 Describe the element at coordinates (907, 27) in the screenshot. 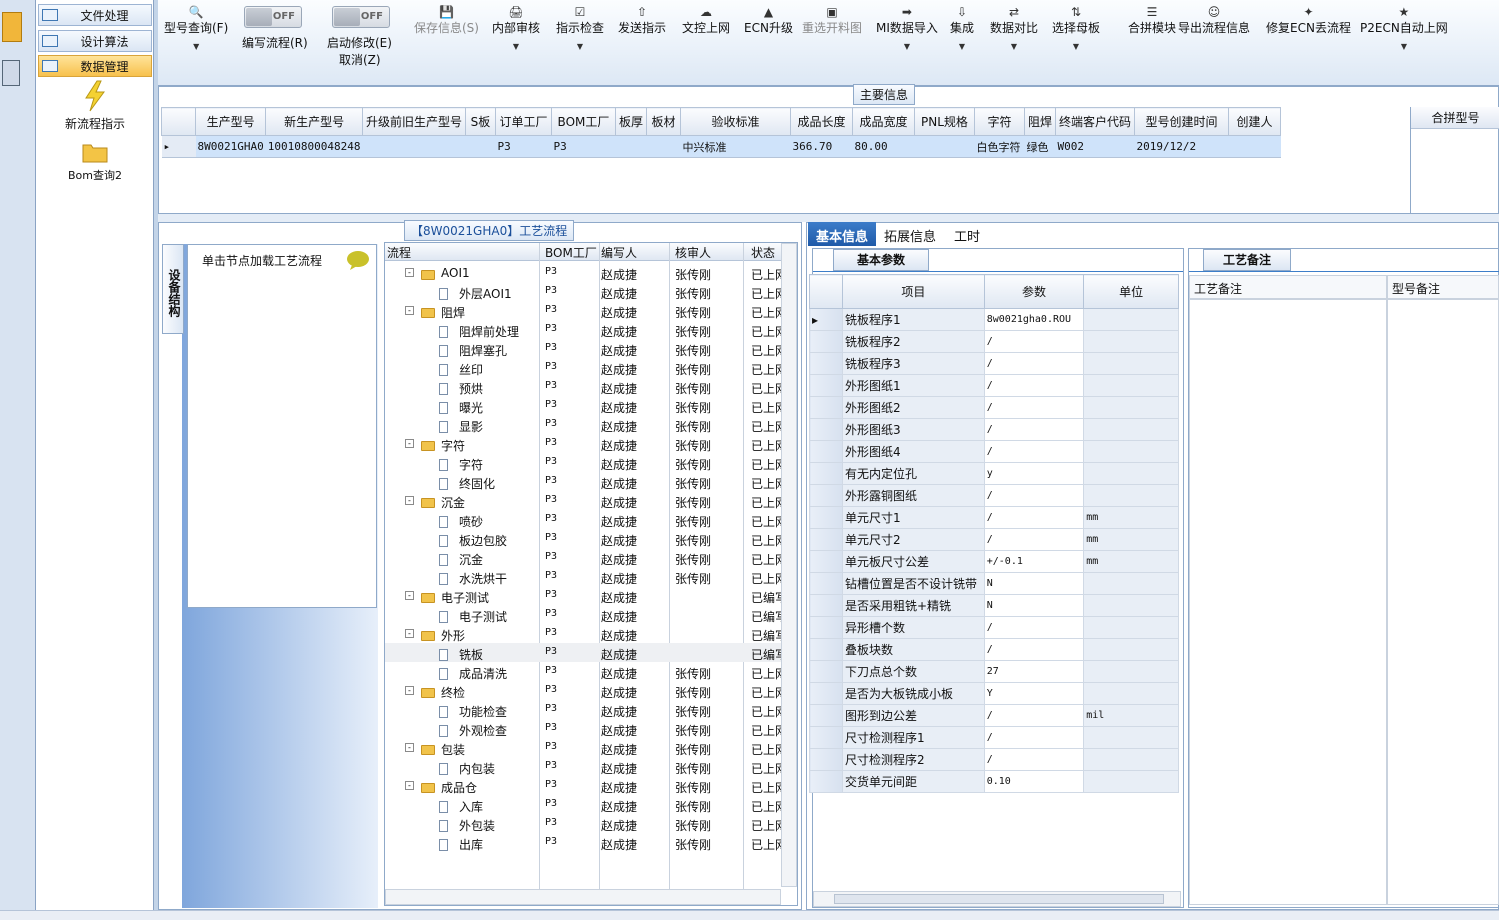

I see `toolbar-button: ➡ MI数据导入 ▼` at that location.